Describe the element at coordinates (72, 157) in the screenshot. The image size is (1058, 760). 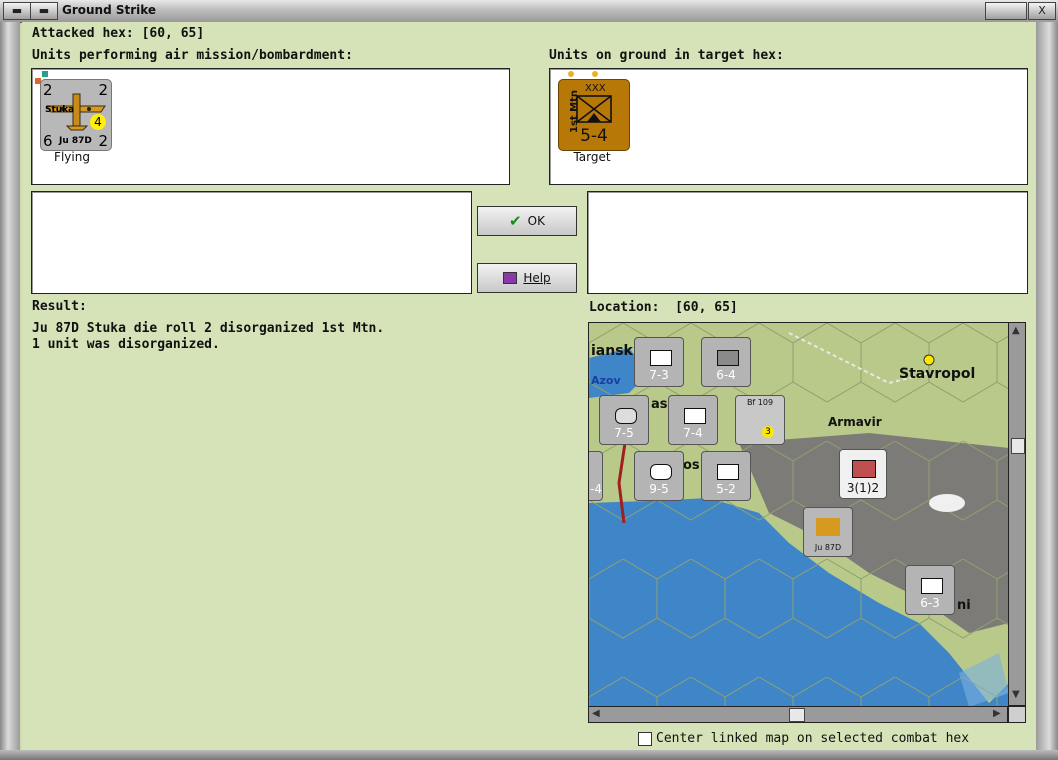
I see `air-unit-status: Flying` at that location.